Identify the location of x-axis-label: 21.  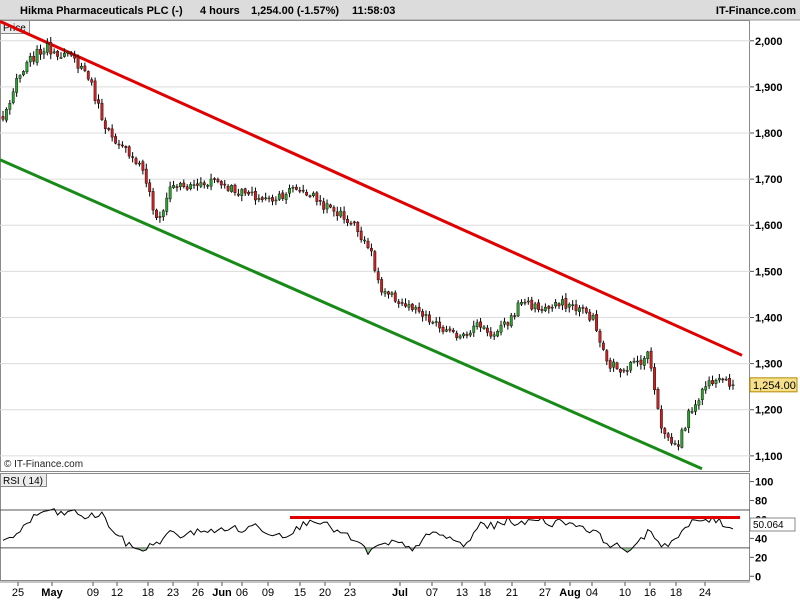
(512, 593).